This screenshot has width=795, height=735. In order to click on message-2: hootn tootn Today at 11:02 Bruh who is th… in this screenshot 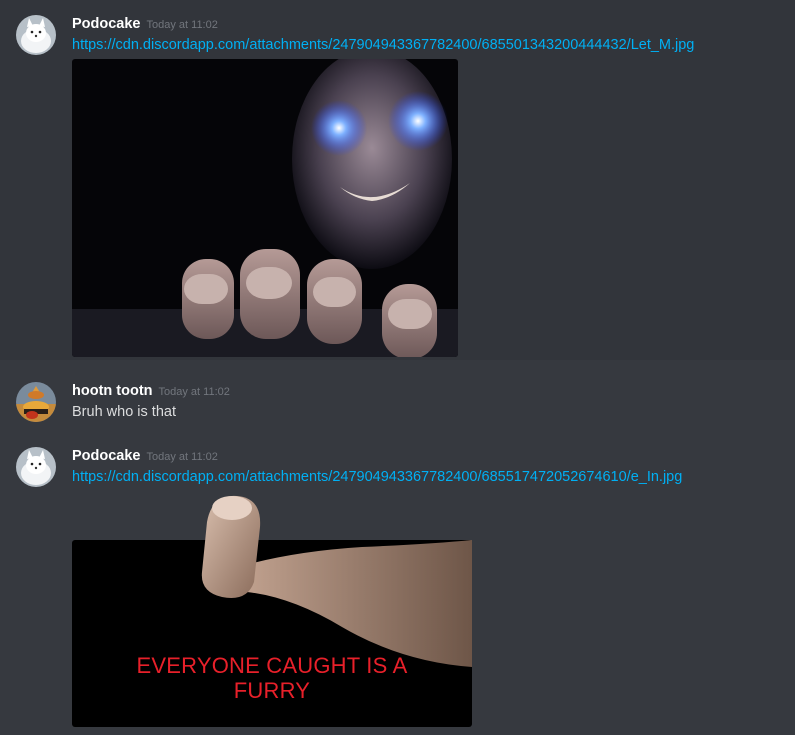, I will do `click(397, 405)`.